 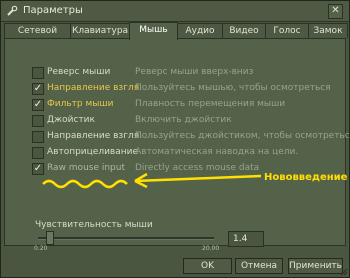 I want to click on annotation-label: Нововведение, so click(x=306, y=177).